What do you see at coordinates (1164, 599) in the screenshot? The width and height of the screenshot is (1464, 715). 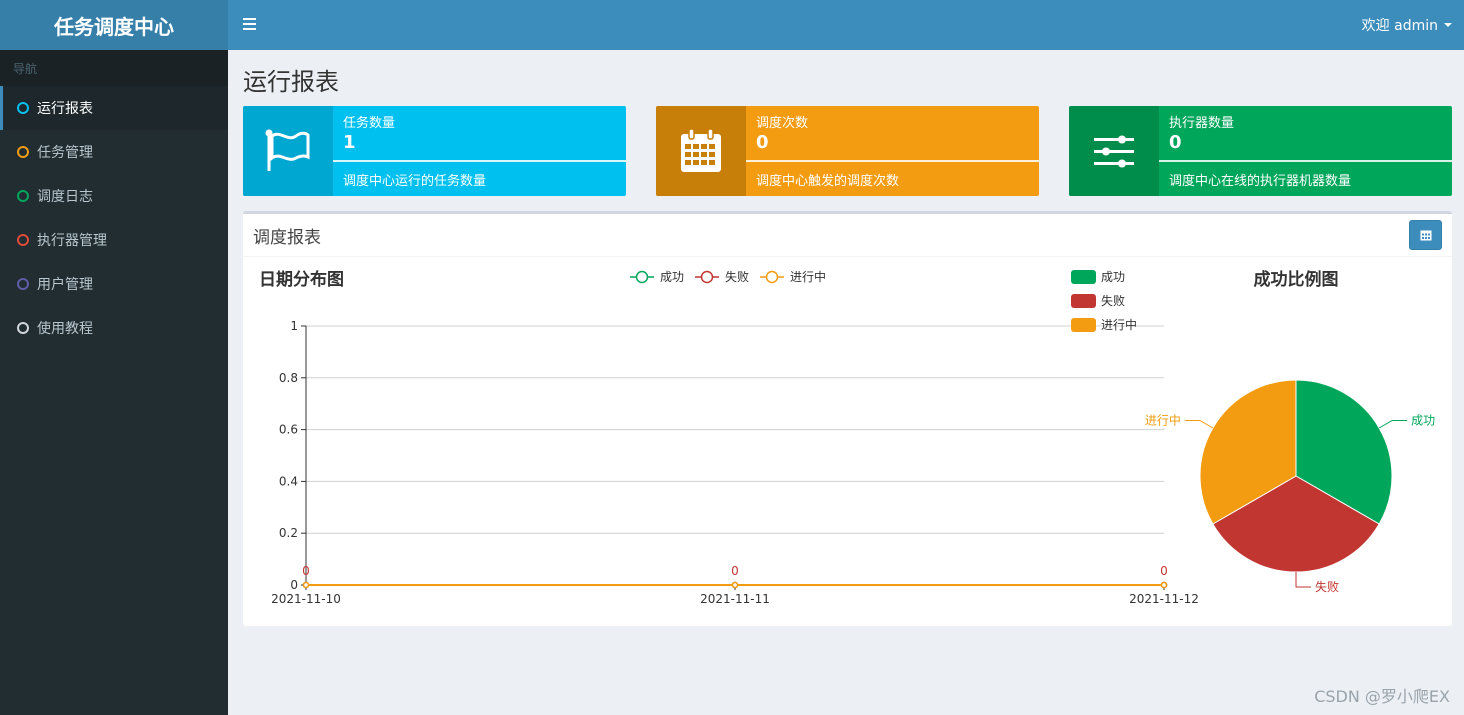 I see `x-tick-label: 2021-11-12` at bounding box center [1164, 599].